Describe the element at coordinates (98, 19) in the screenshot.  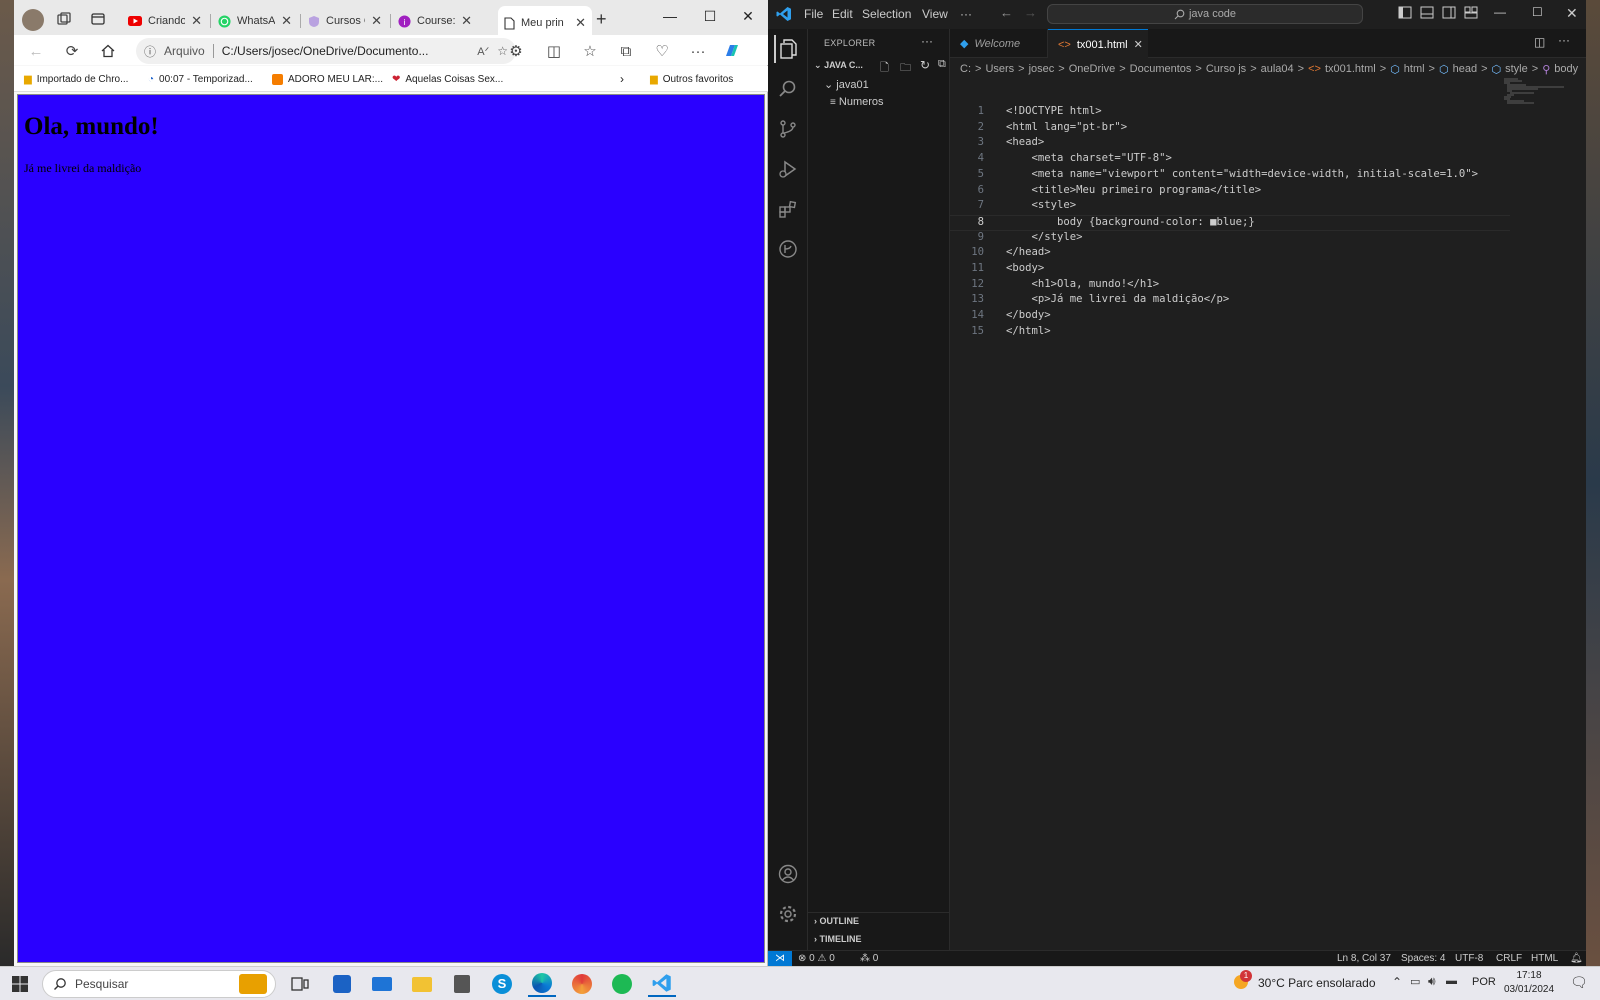
I see `vertical-tabs-icon` at that location.